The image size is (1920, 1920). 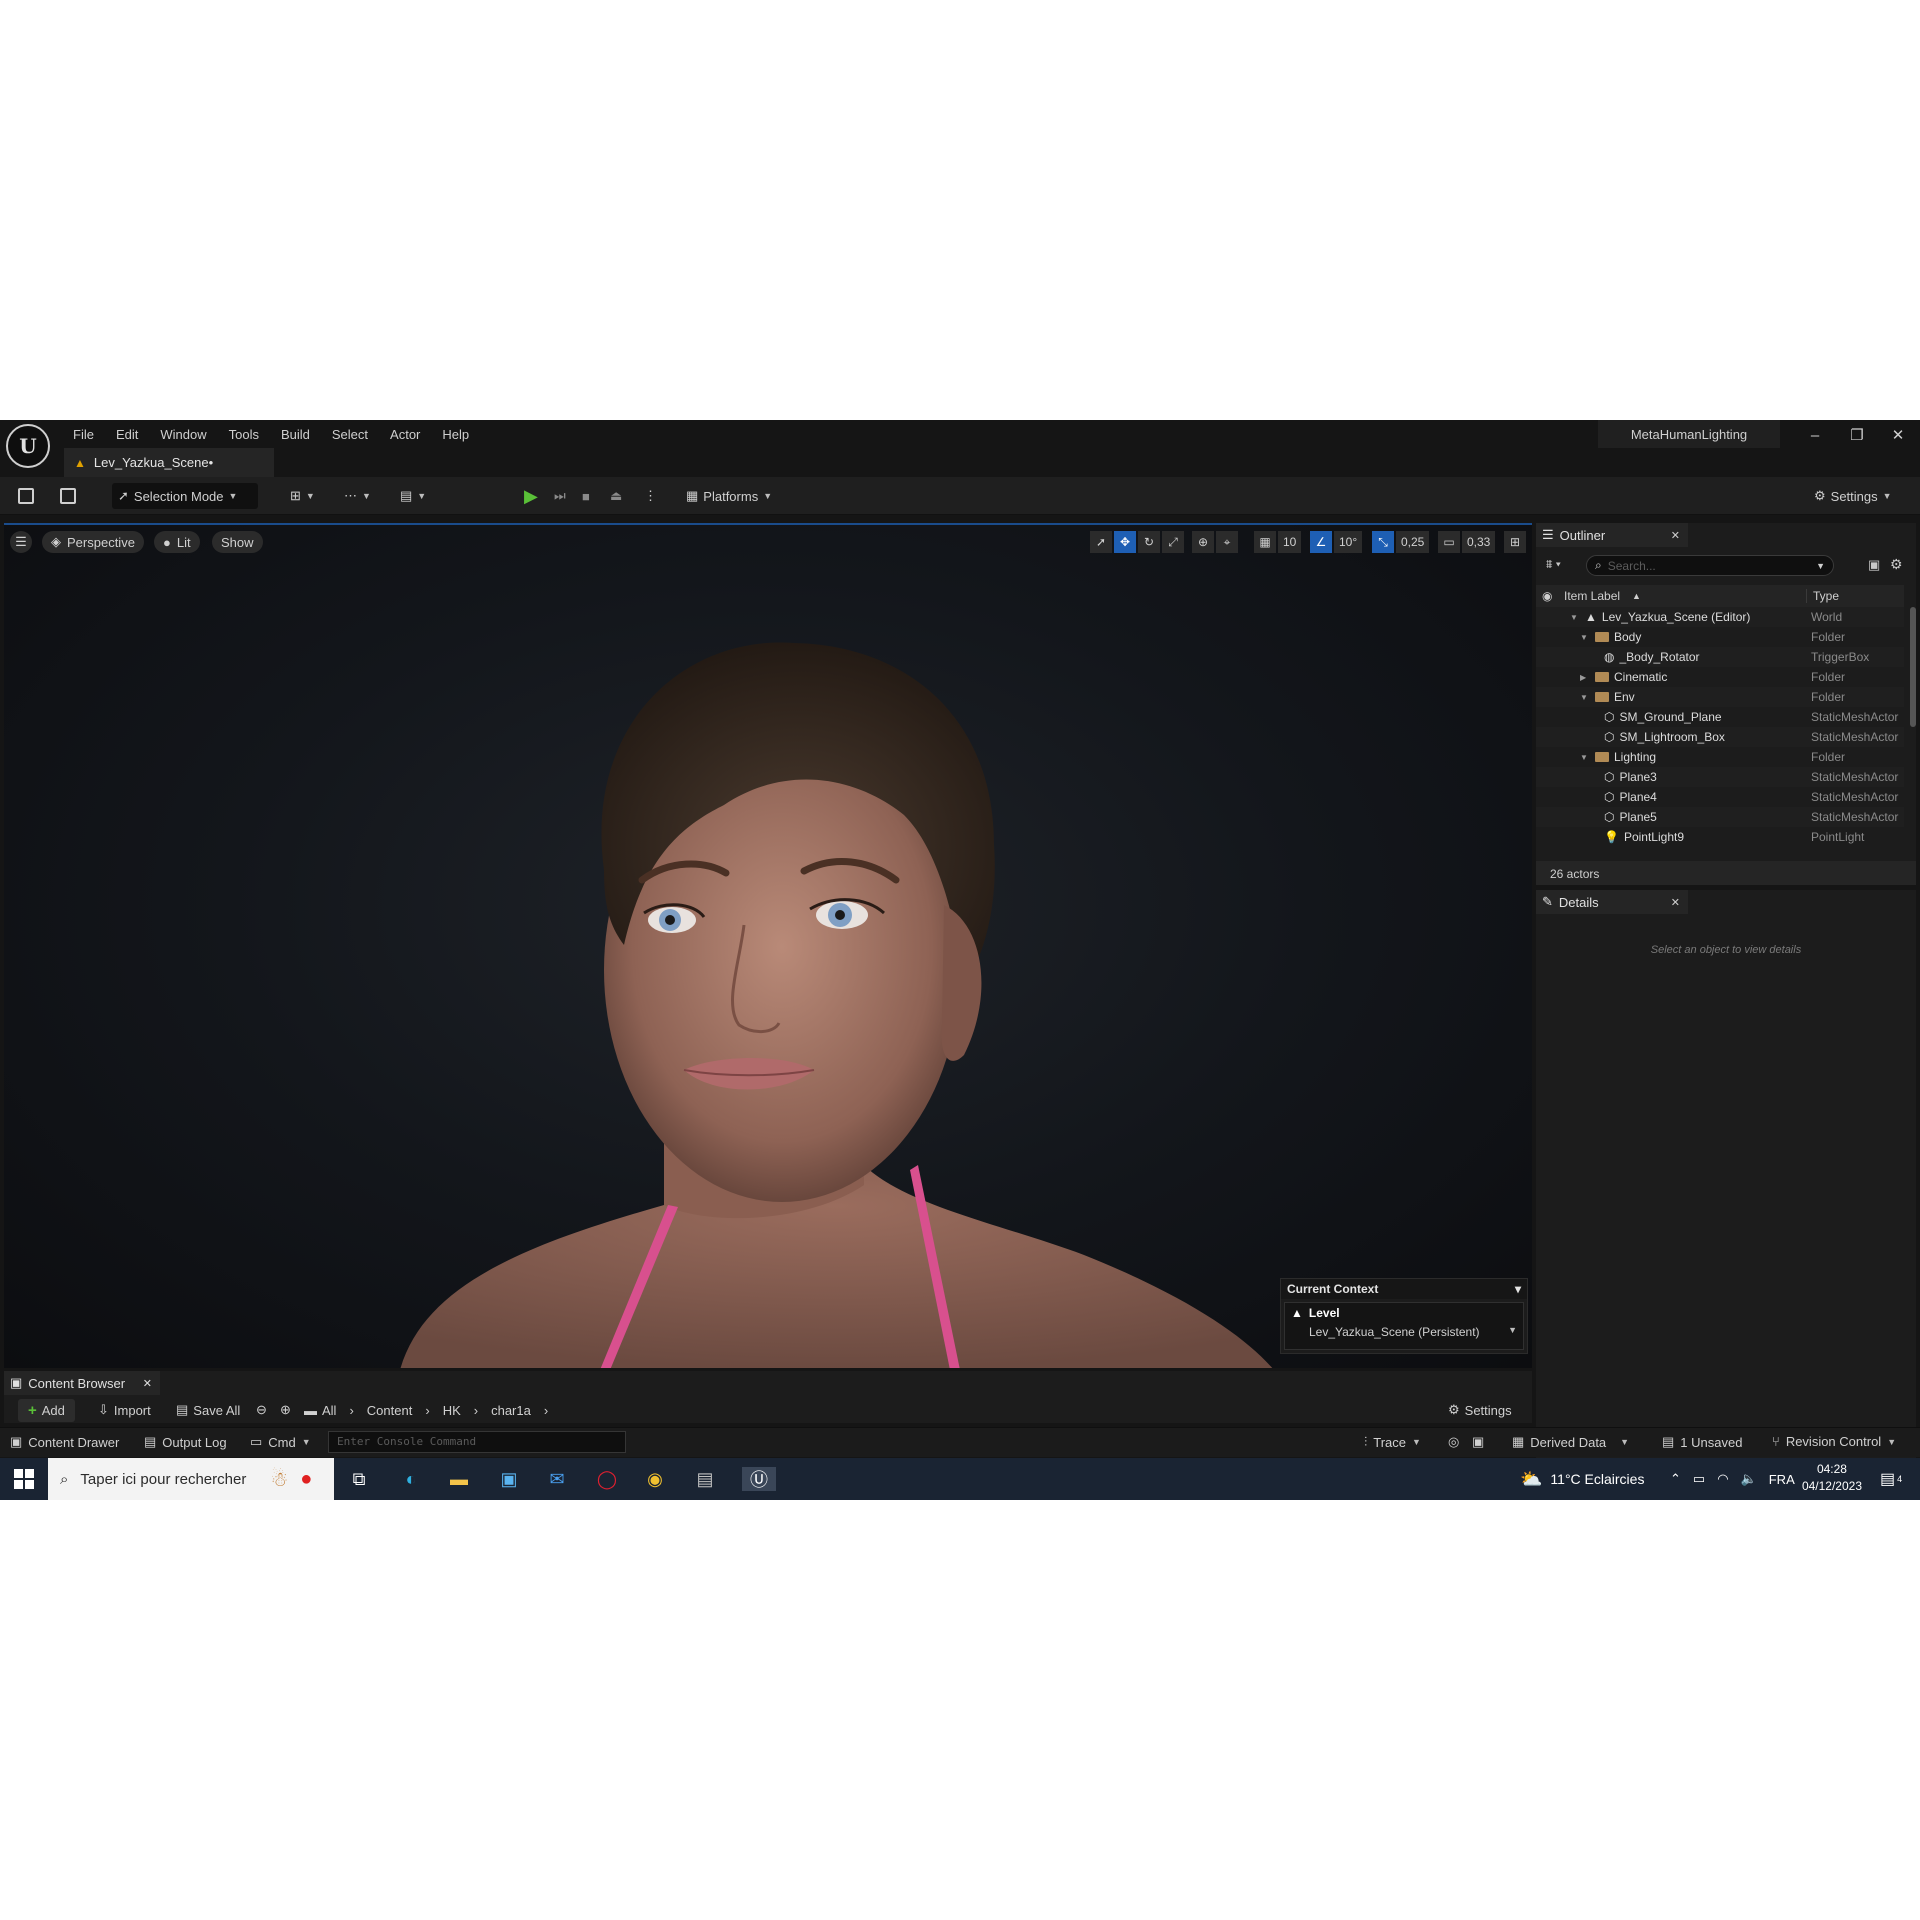 What do you see at coordinates (1720, 777) in the screenshot?
I see `tree-row: ⬡ Plane3 StaticMeshActor` at bounding box center [1720, 777].